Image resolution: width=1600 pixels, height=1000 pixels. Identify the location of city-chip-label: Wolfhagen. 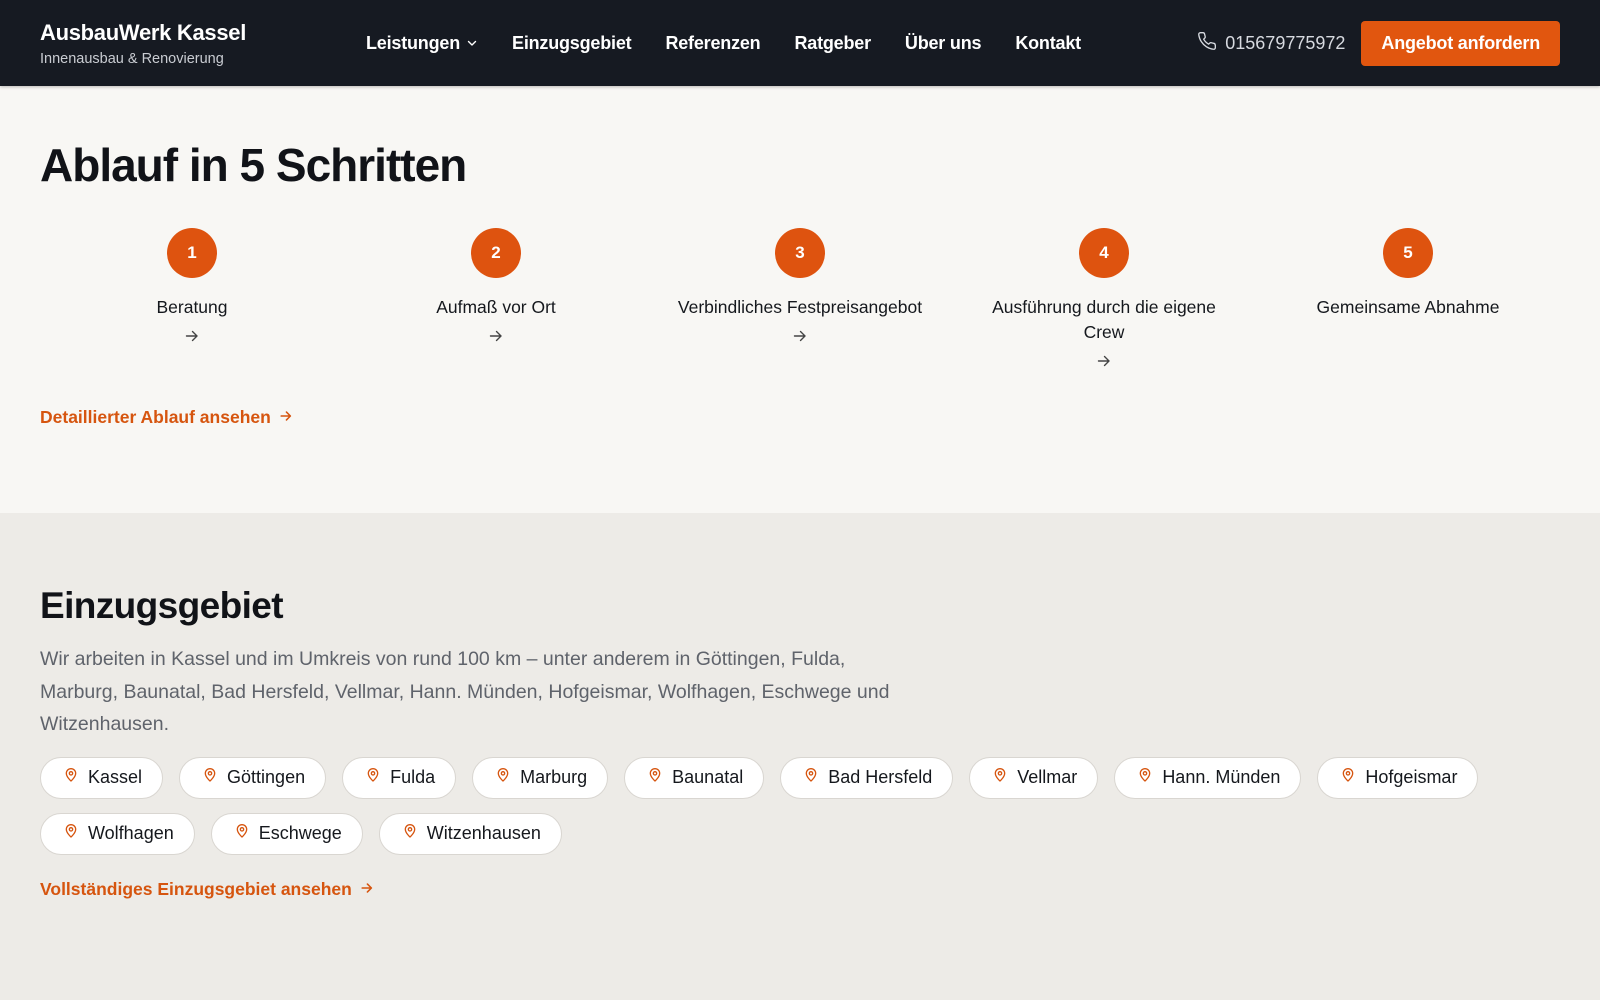
(131, 833).